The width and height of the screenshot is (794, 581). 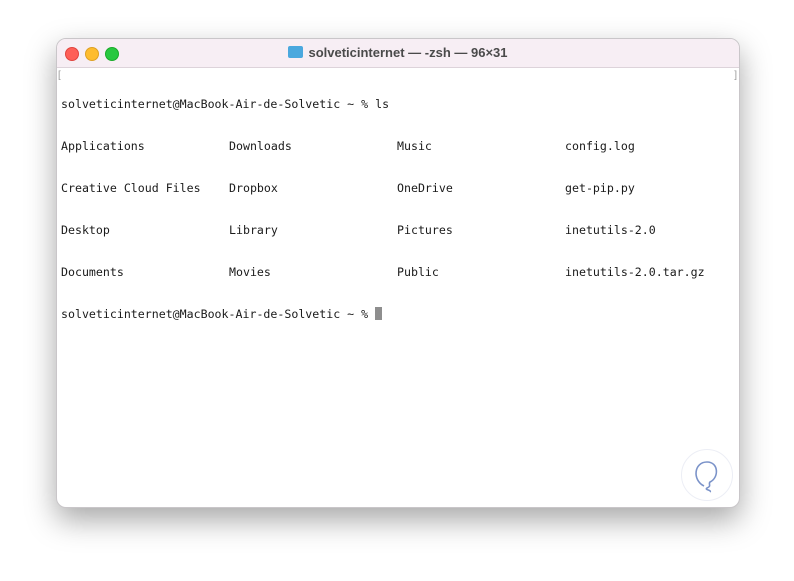 I want to click on ls-entry: config.log, so click(x=600, y=146).